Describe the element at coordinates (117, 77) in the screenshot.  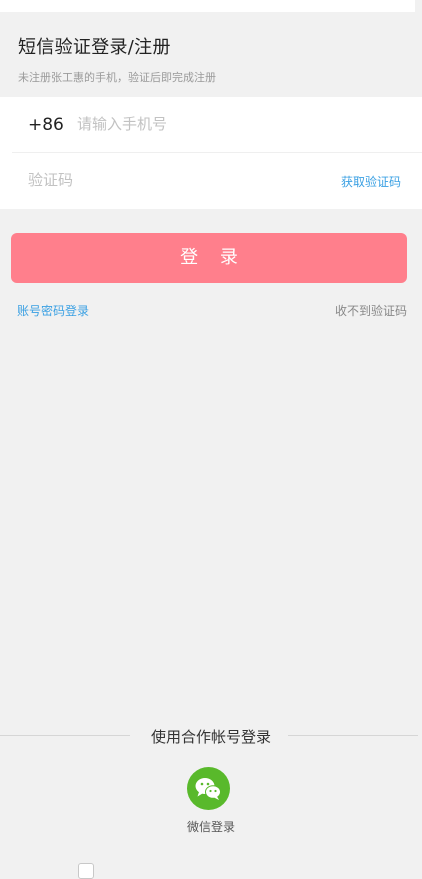
I see `page-subtitle: 未注册张工惠的手机，验证后即完成注册` at that location.